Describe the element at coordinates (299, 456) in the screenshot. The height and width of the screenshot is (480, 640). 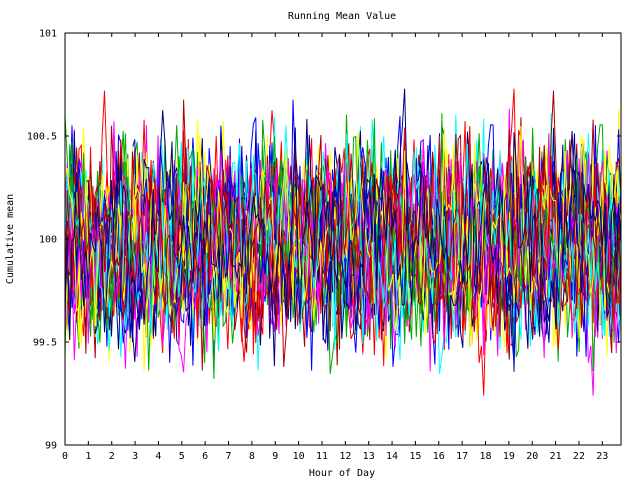
I see `x-tick-label: 10` at that location.